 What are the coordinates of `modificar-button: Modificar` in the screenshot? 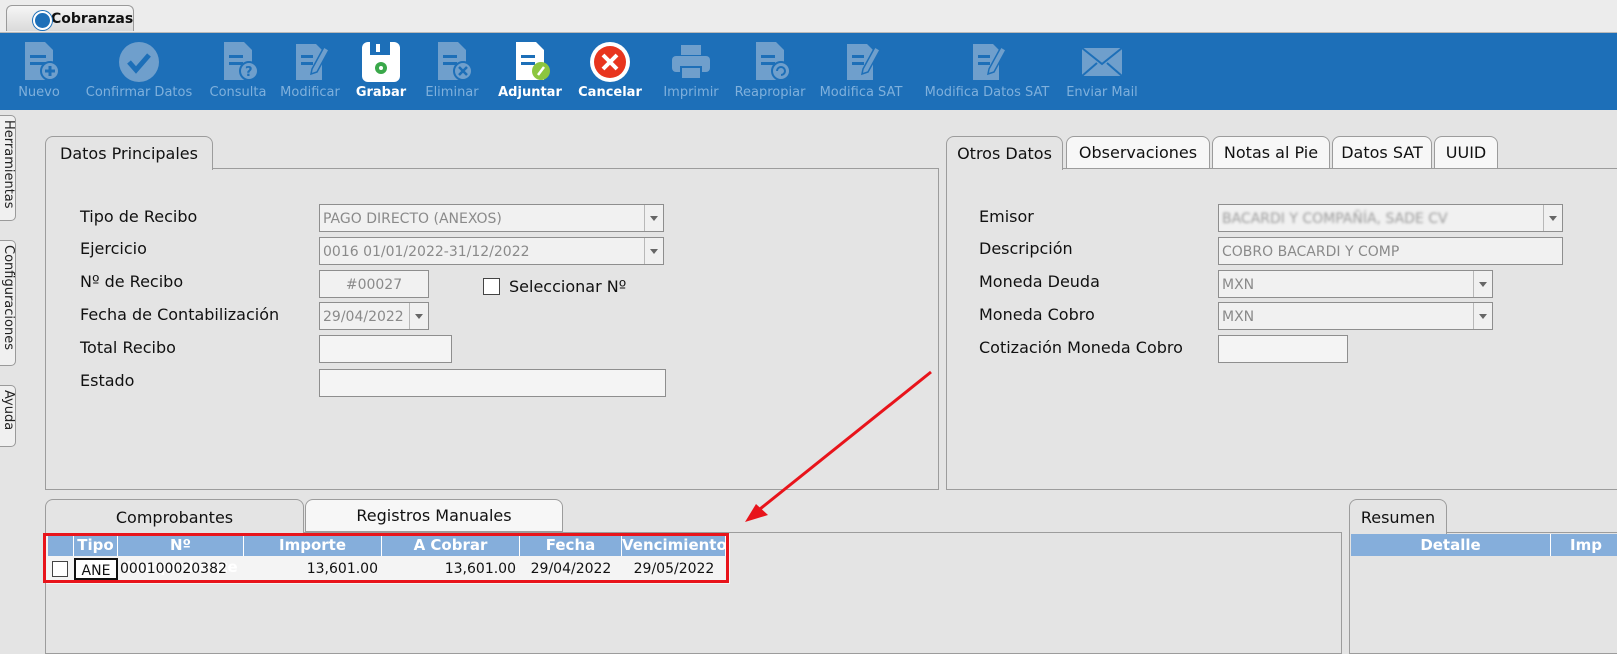 It's located at (310, 71).